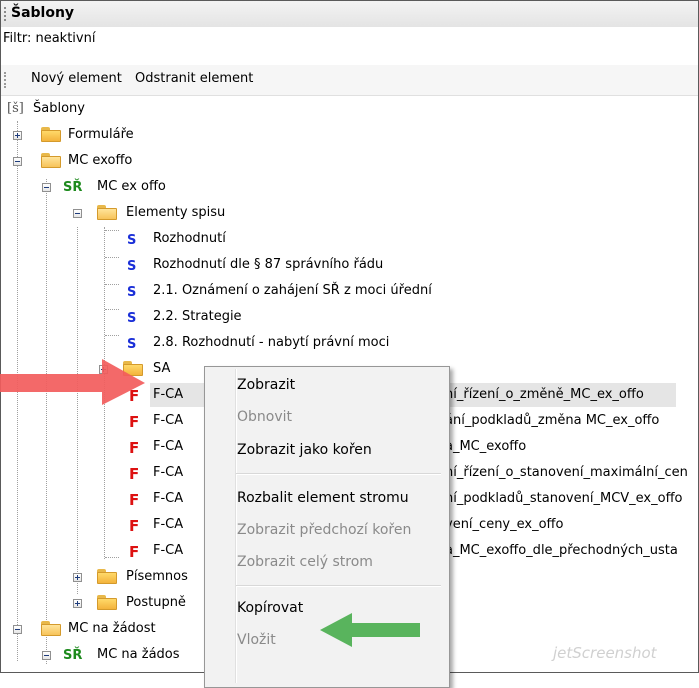 Image resolution: width=699 pixels, height=688 pixels. Describe the element at coordinates (59, 108) in the screenshot. I see `tree-label: Šablony` at that location.